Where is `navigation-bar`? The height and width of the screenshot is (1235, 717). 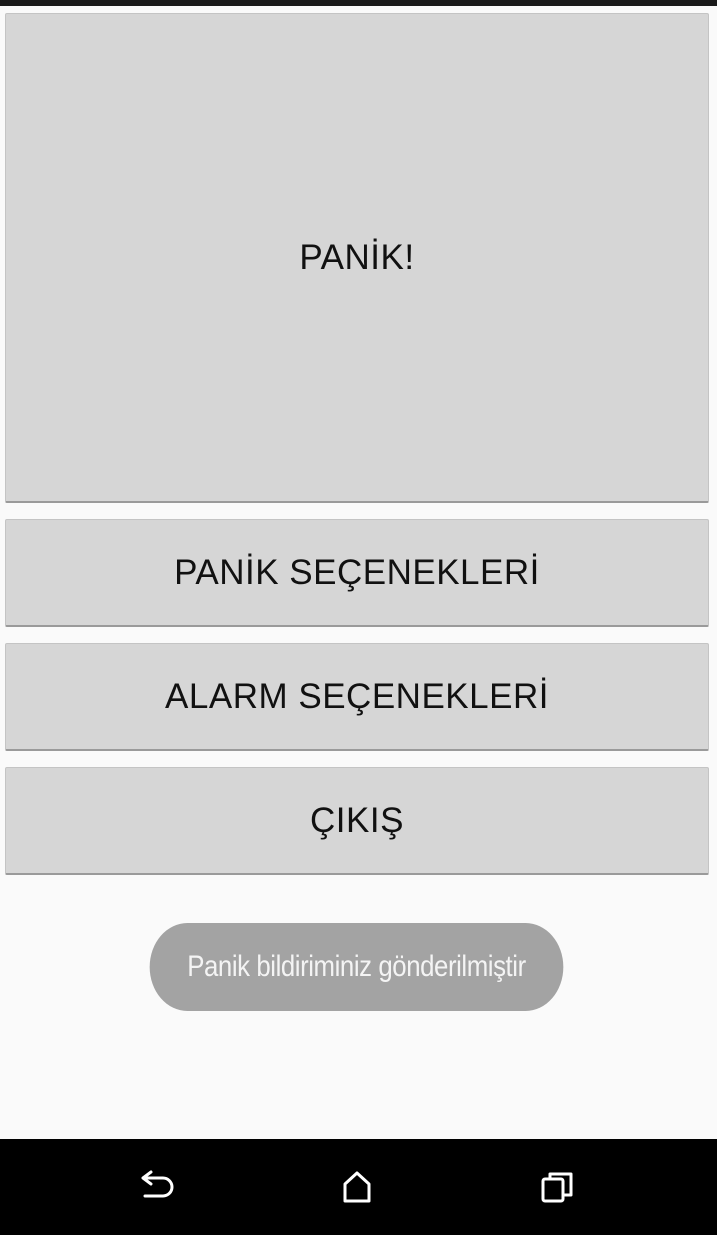 navigation-bar is located at coordinates (358, 1187).